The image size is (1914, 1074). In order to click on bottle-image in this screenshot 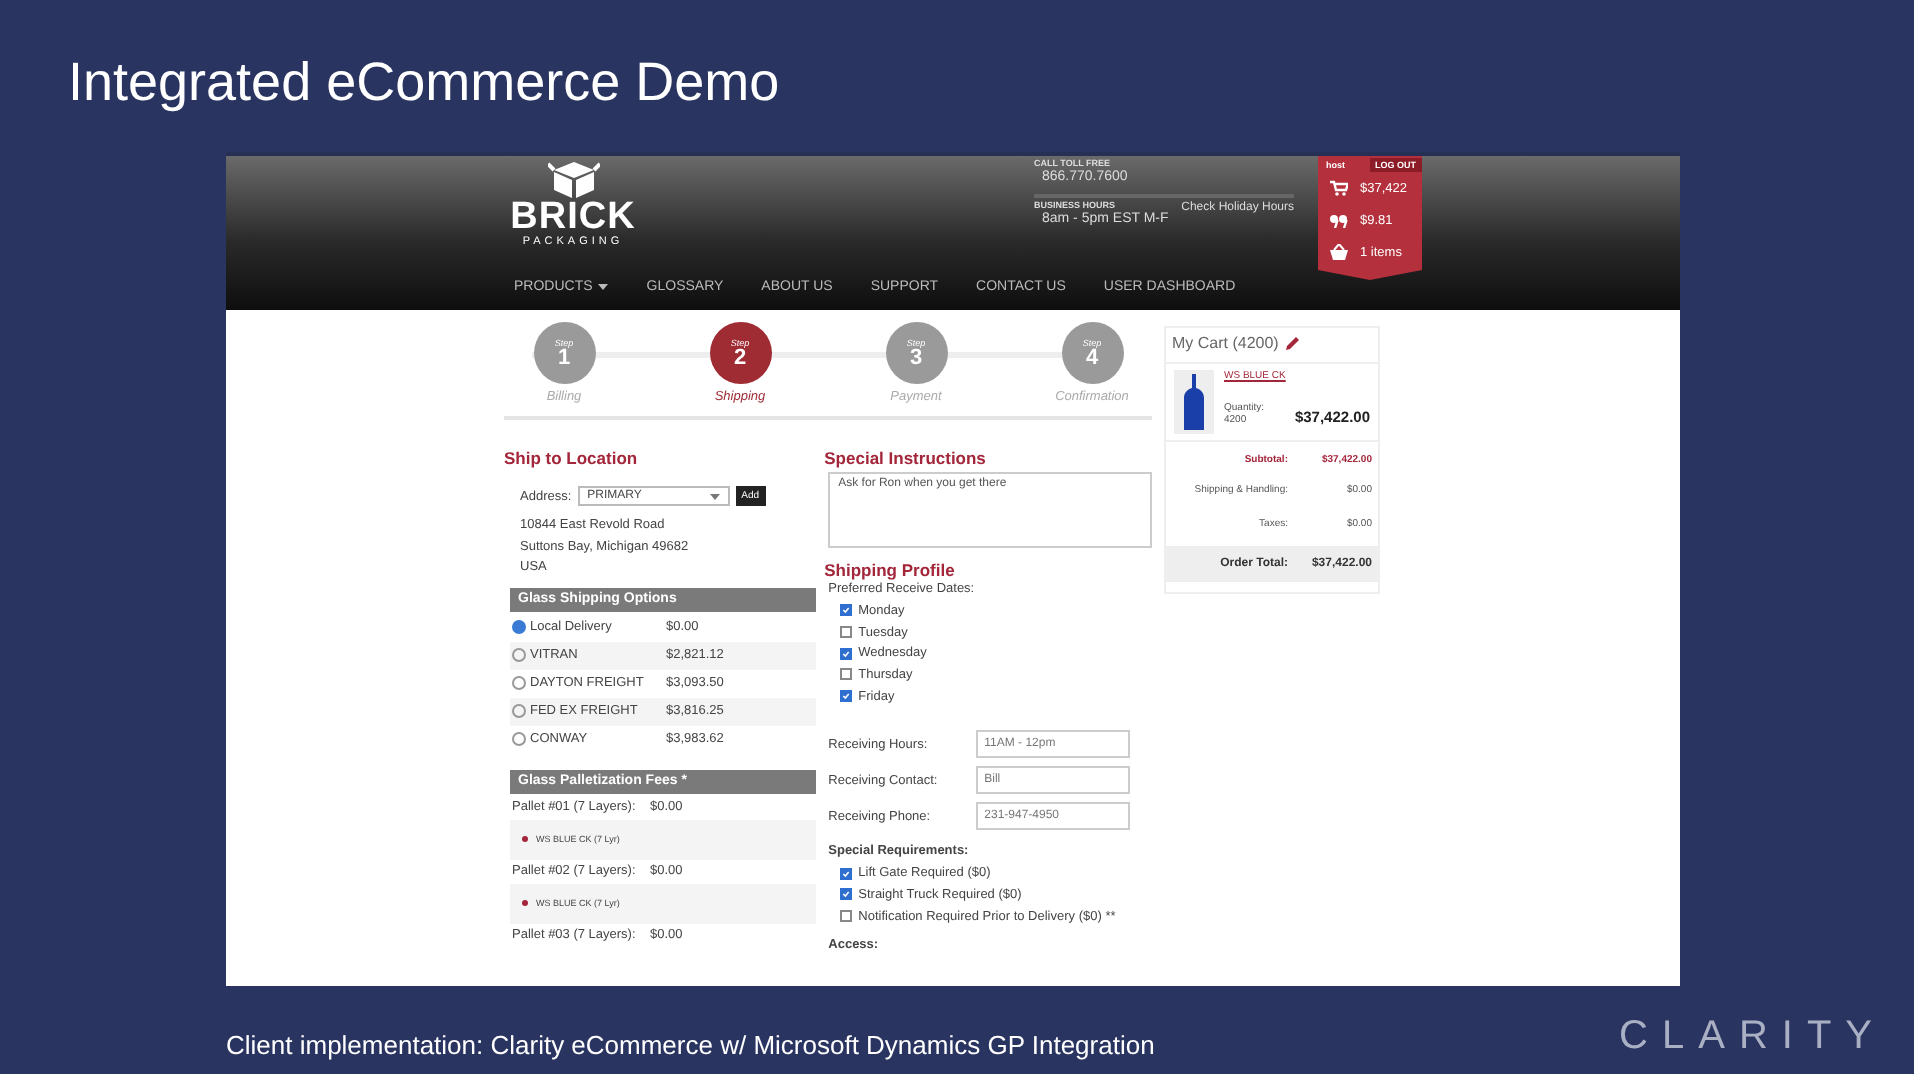, I will do `click(1194, 402)`.